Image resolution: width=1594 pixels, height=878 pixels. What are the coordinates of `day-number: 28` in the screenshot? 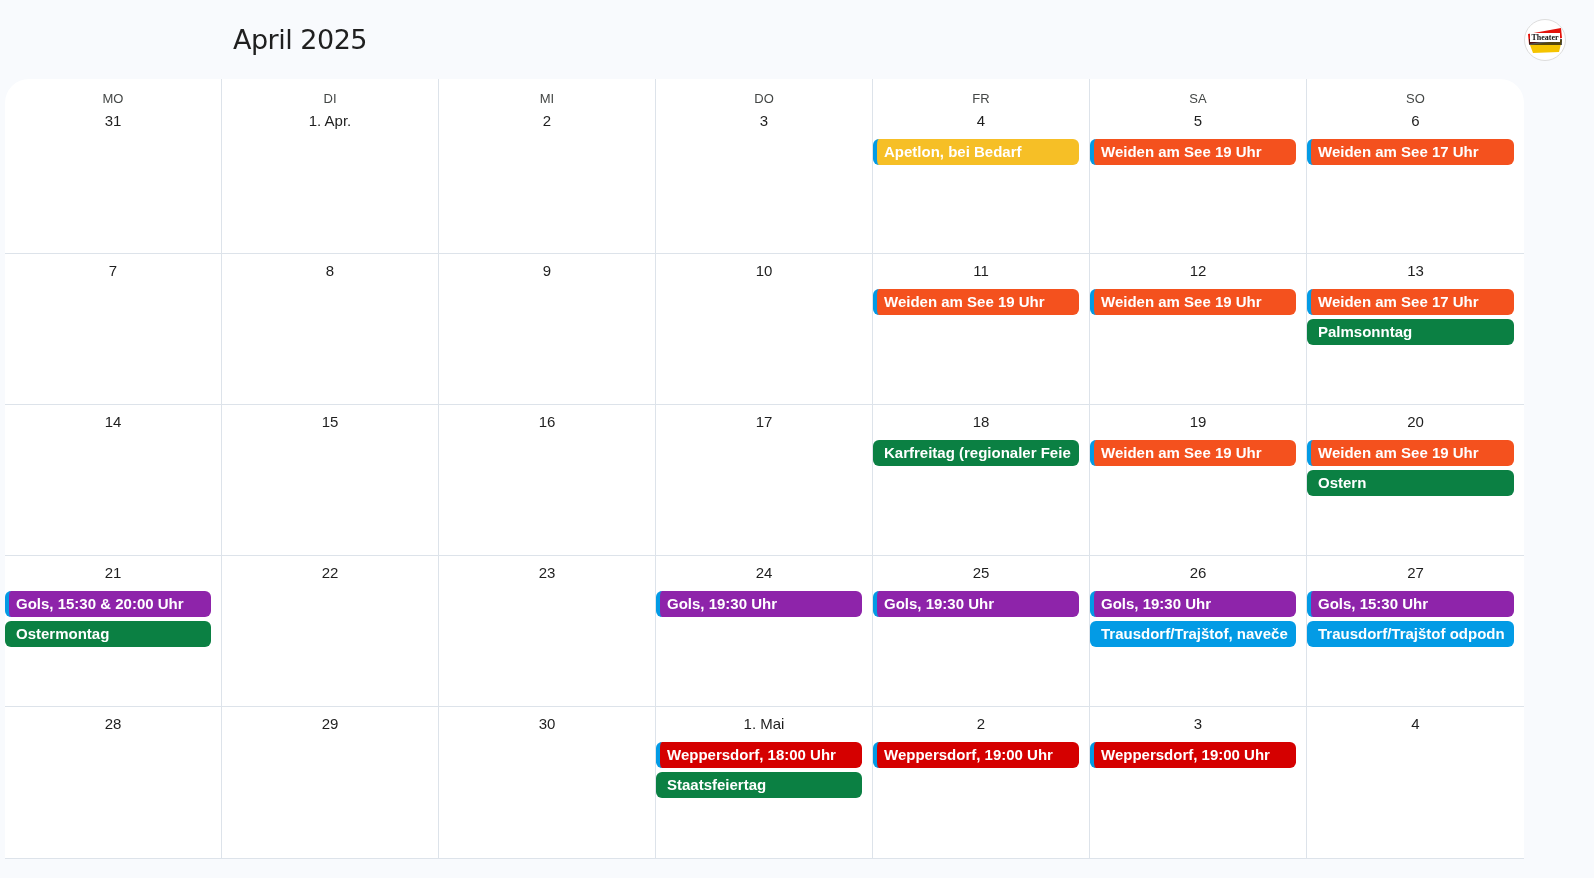 It's located at (108, 723).